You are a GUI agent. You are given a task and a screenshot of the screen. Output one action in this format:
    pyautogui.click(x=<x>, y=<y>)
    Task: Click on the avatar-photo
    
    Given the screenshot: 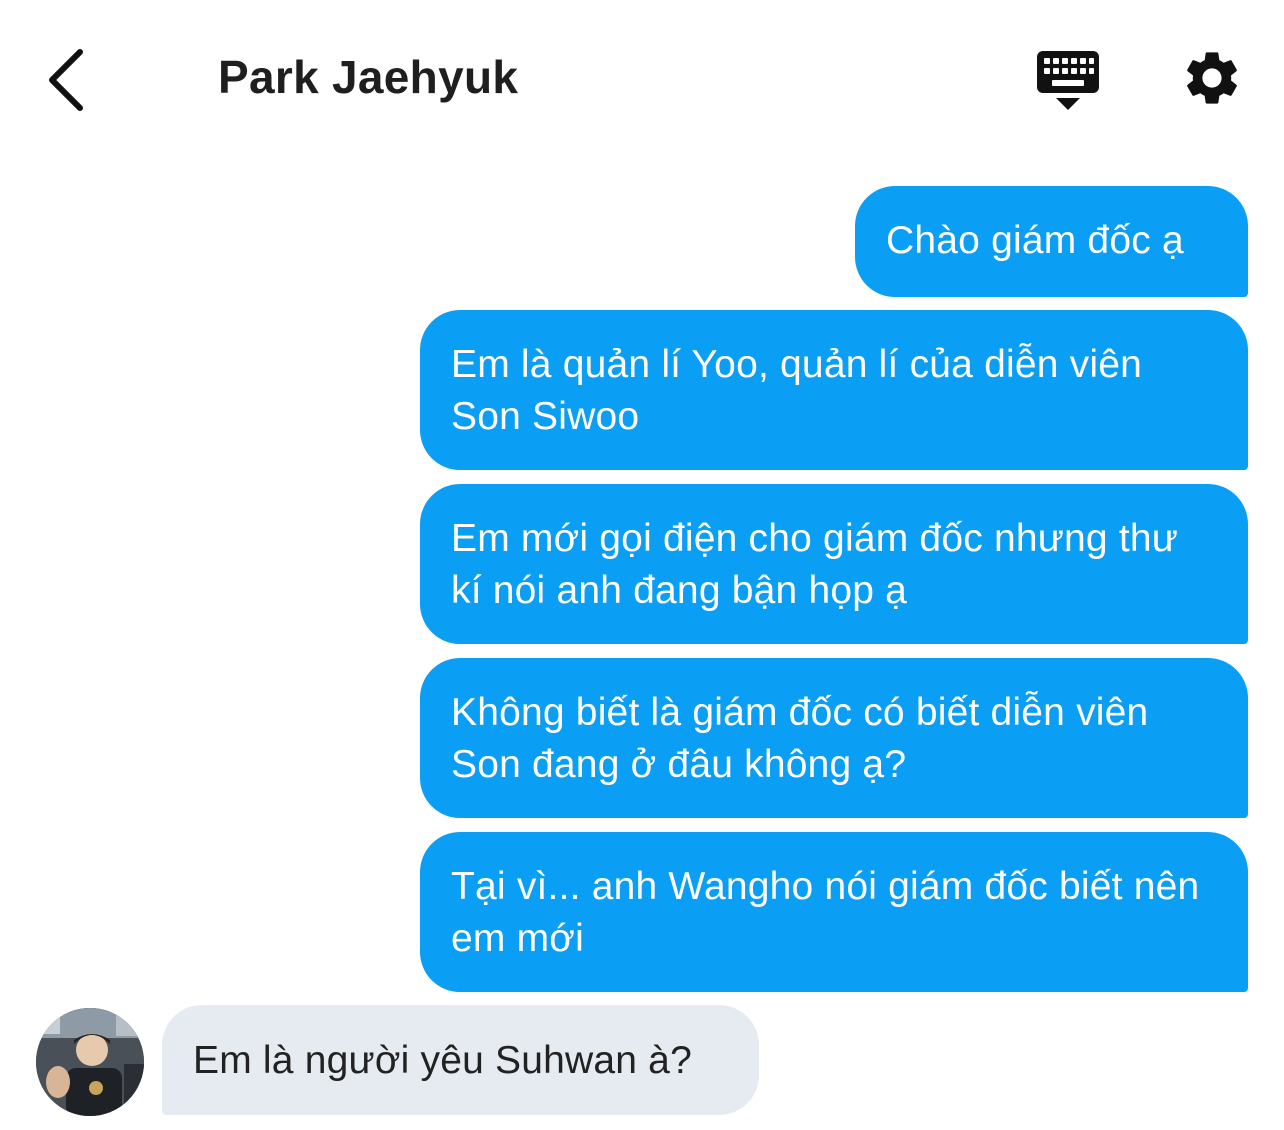 What is the action you would take?
    pyautogui.click(x=90, y=1062)
    